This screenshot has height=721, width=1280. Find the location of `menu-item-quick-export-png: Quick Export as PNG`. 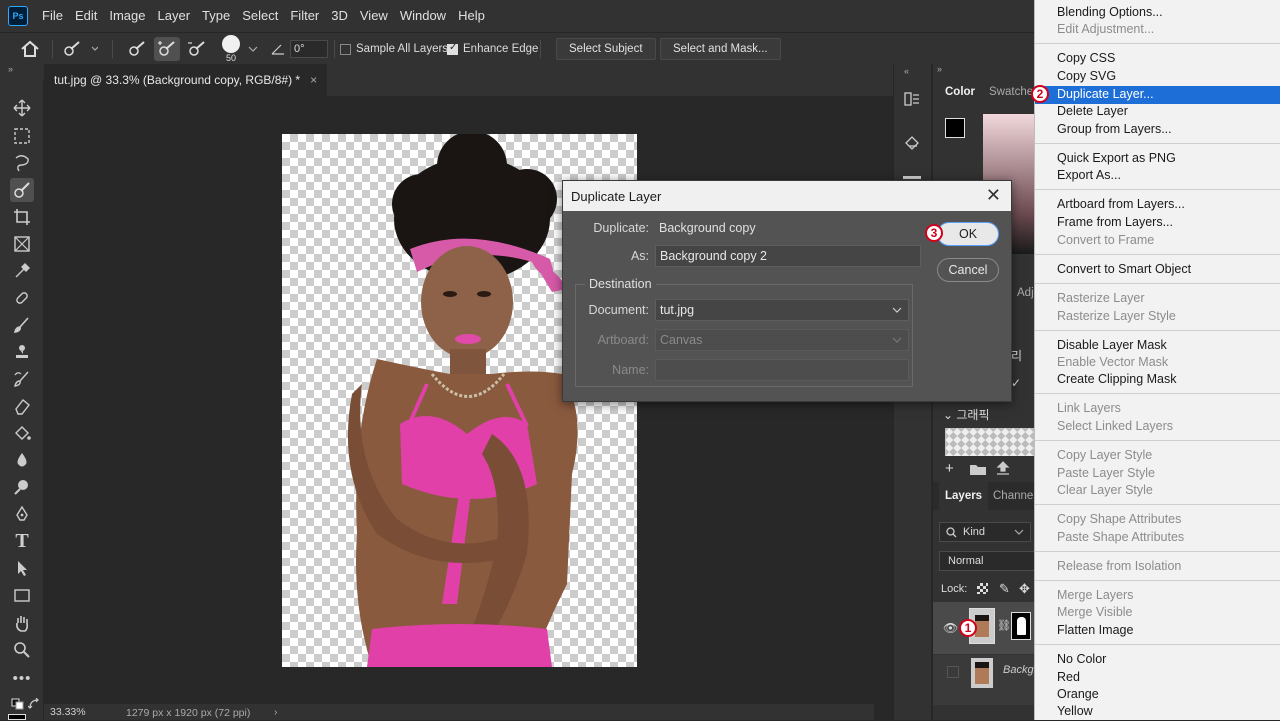

menu-item-quick-export-png: Quick Export as PNG is located at coordinates (1157, 159).